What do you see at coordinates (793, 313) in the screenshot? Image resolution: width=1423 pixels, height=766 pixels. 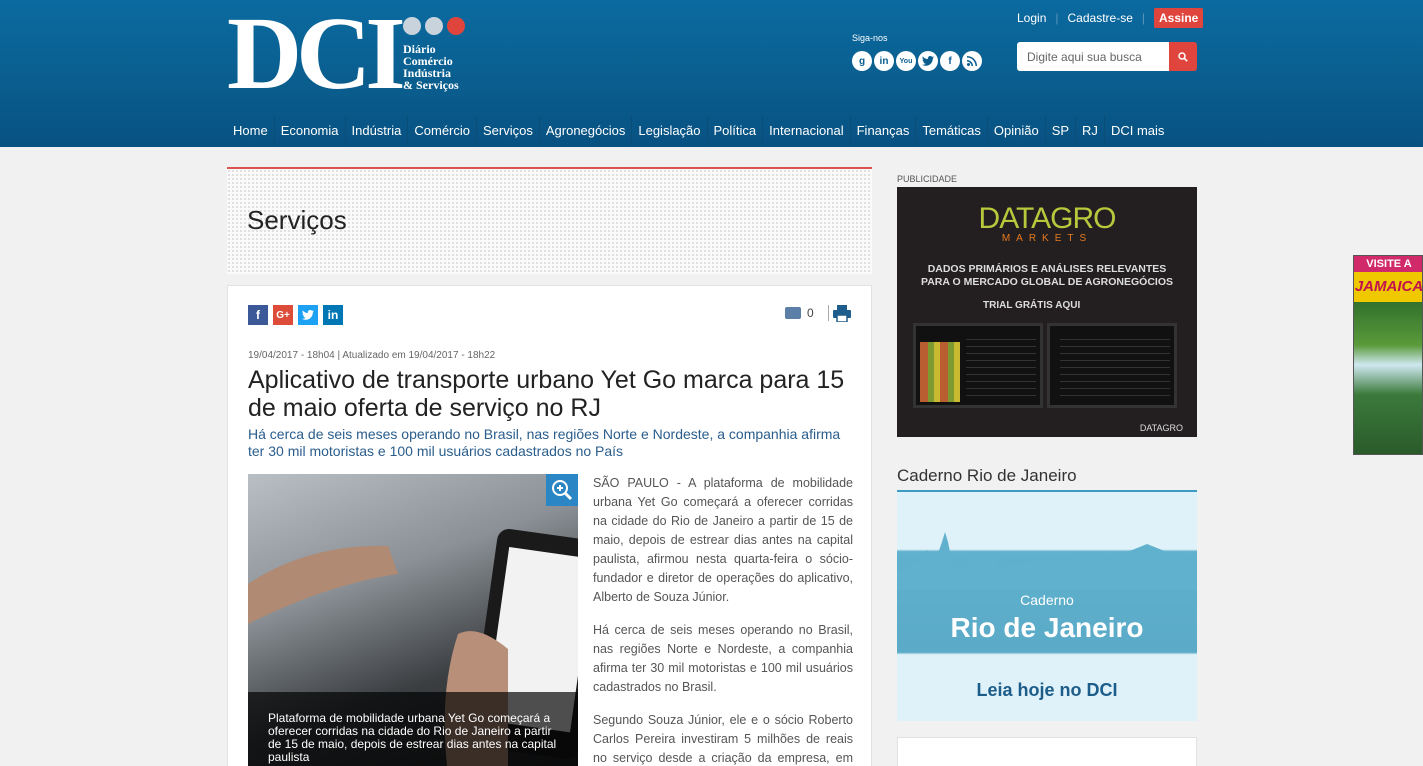 I see `comment-icon` at bounding box center [793, 313].